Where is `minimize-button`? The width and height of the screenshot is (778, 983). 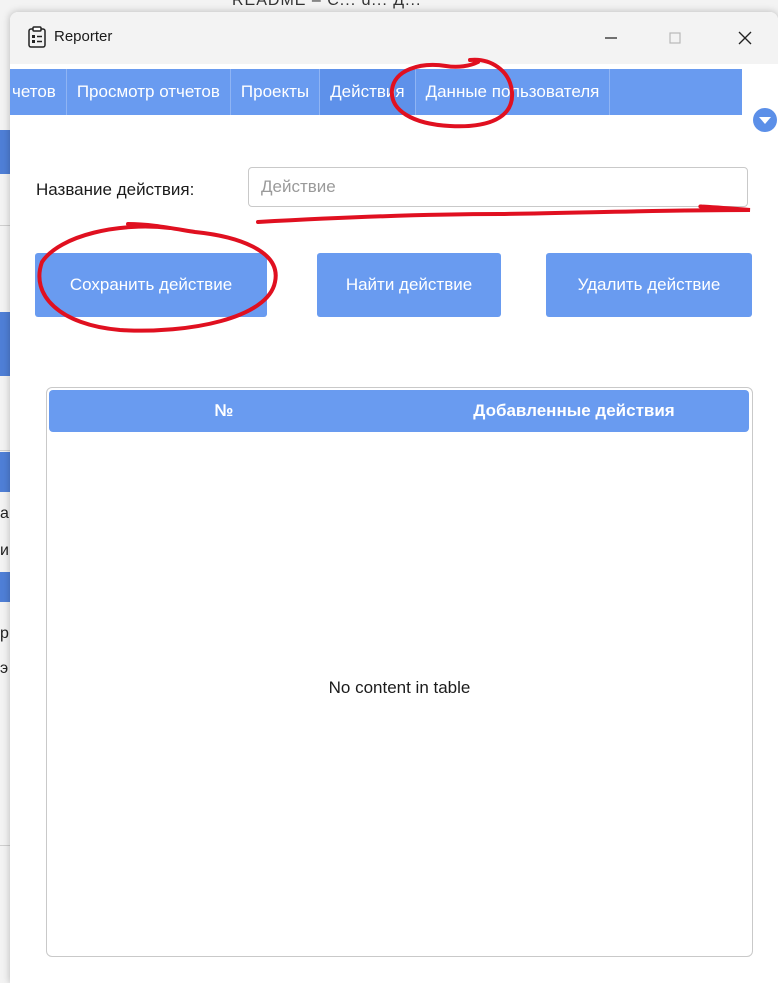 minimize-button is located at coordinates (611, 38).